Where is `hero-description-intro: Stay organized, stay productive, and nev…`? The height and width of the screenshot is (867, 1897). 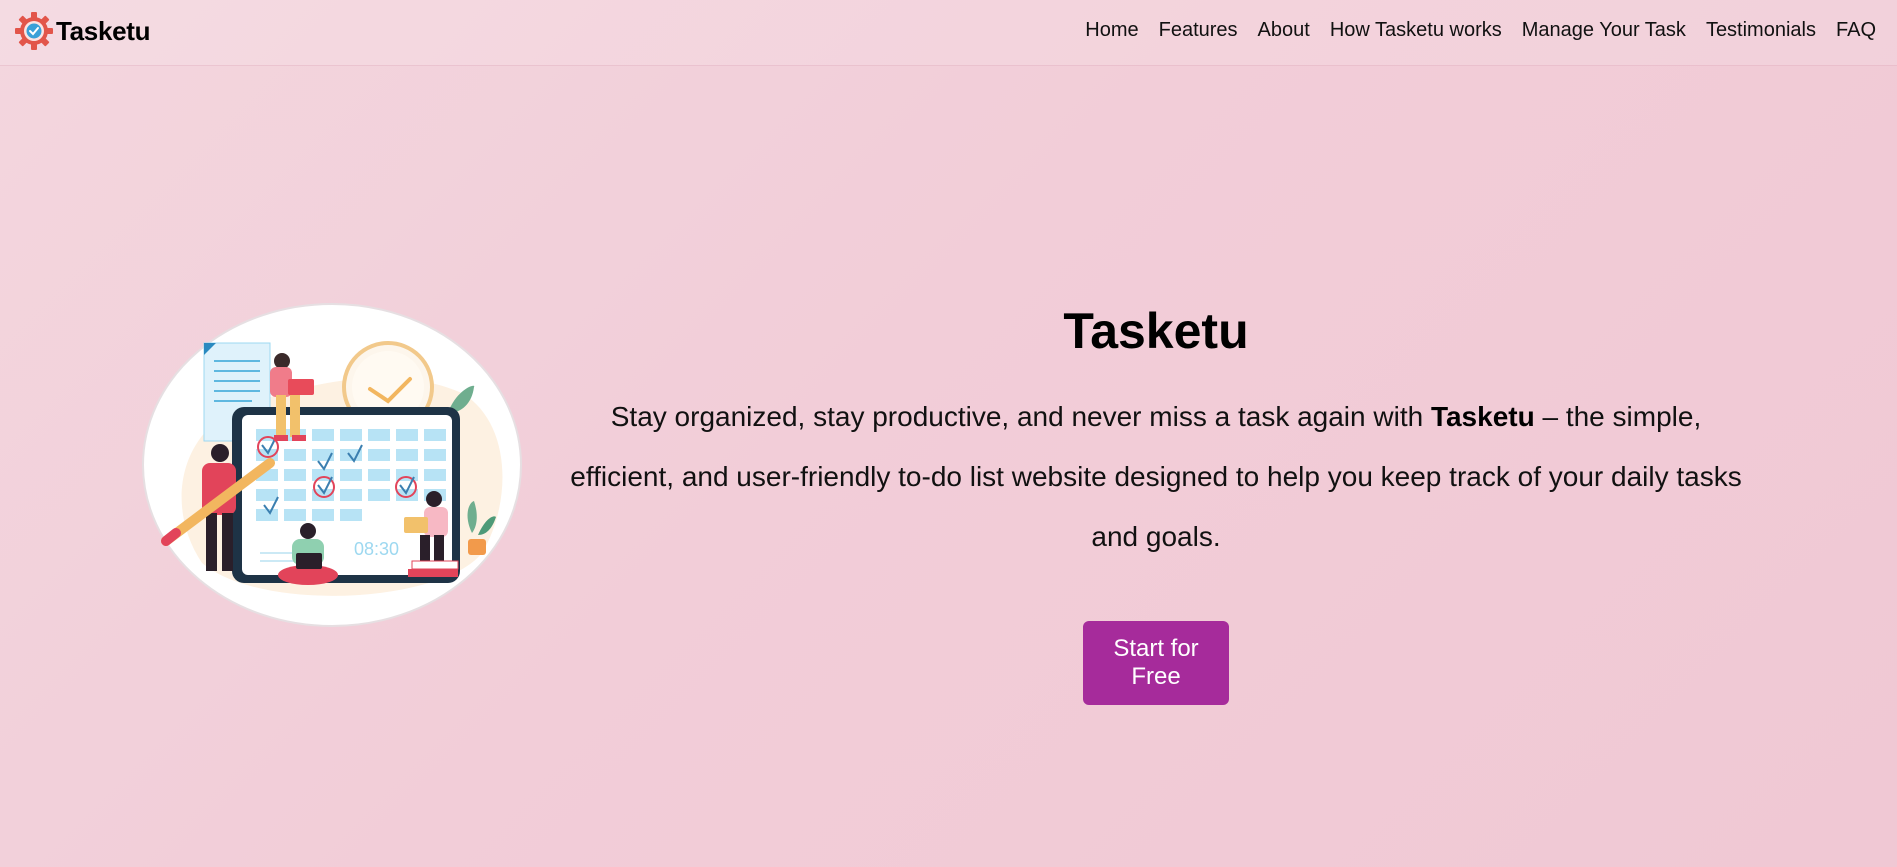
hero-description-intro: Stay organized, stay productive, and nev… is located at coordinates (1020, 416).